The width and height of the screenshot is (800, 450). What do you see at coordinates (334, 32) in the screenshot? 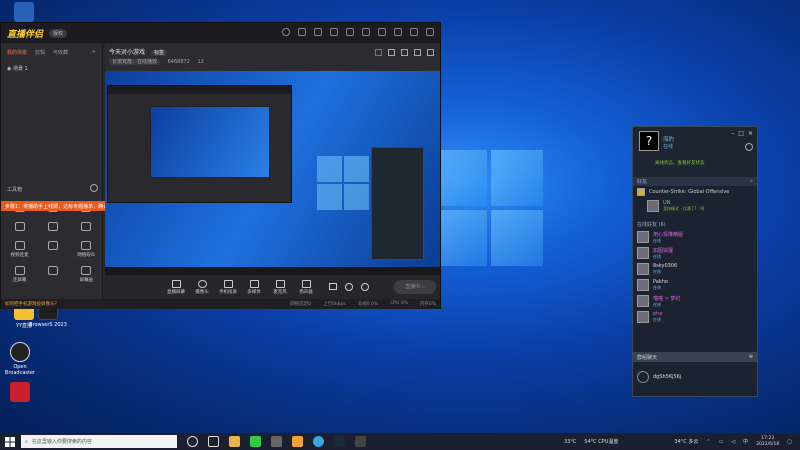
I see `gear-icon` at bounding box center [334, 32].